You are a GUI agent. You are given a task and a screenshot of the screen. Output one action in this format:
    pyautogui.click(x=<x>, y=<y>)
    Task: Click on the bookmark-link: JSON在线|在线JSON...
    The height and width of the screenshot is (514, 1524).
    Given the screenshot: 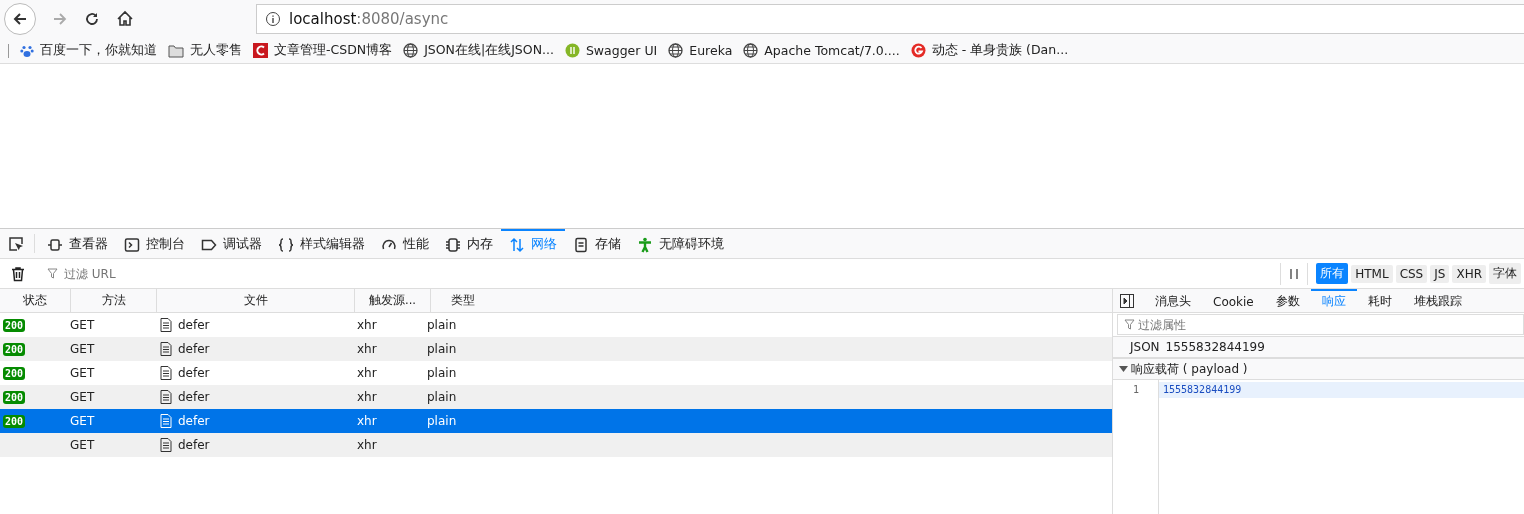 What is the action you would take?
    pyautogui.click(x=489, y=50)
    